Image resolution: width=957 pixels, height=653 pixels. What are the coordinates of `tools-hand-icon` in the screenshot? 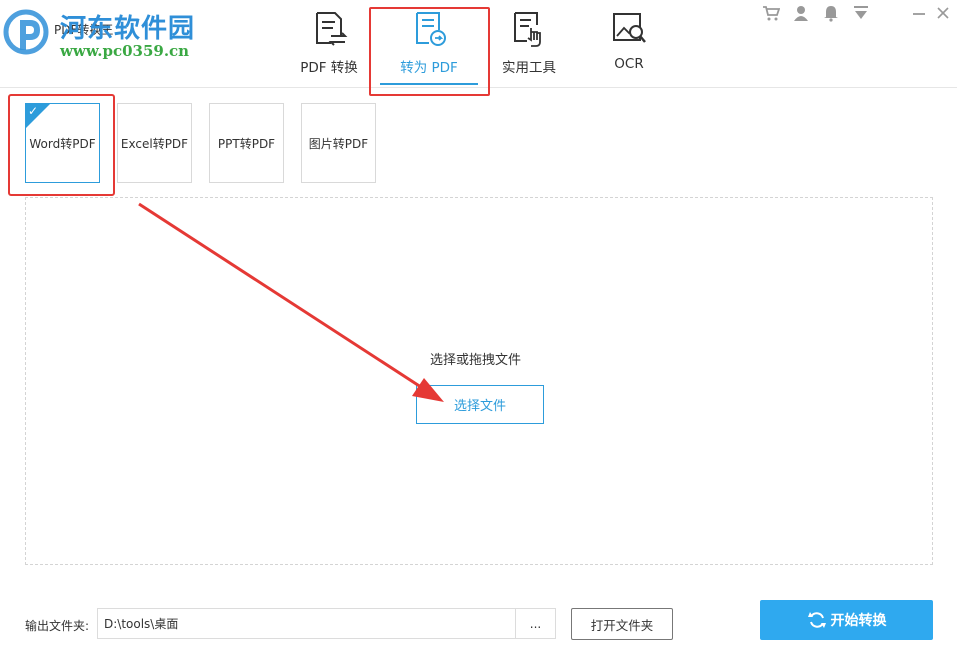 It's located at (529, 29).